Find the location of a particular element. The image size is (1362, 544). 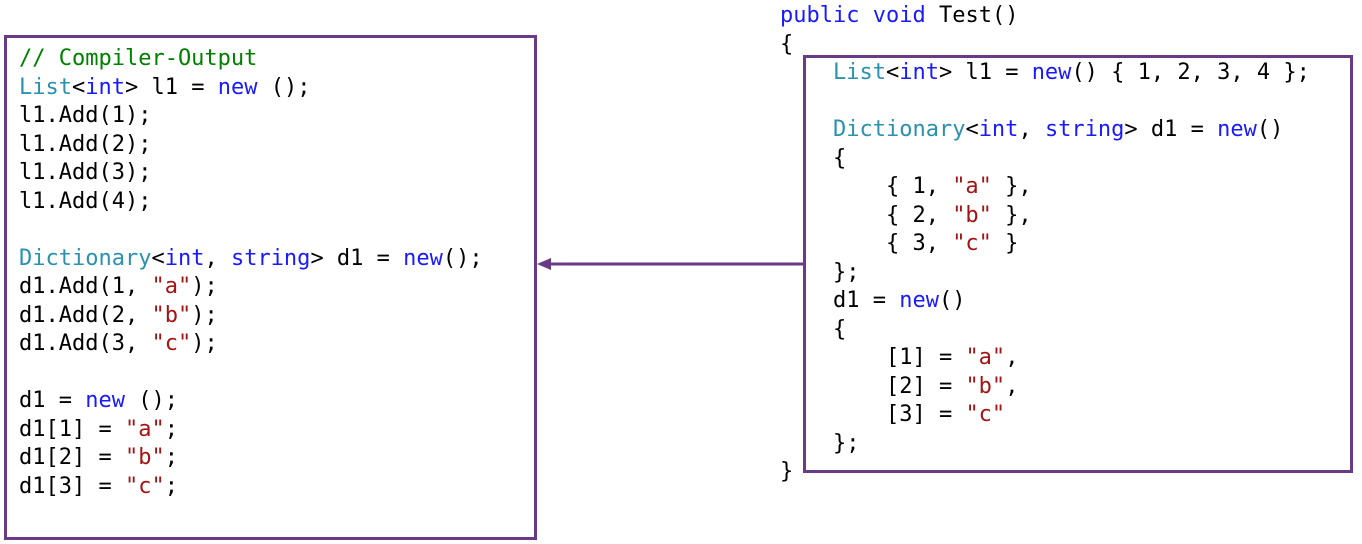

code-line: d1[1] = "a"; is located at coordinates (251, 430).